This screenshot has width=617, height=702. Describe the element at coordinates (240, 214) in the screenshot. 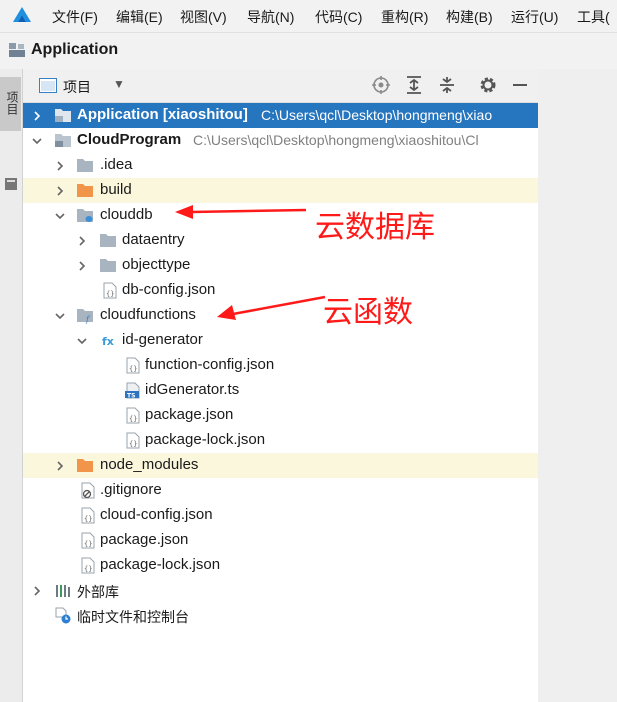

I see `annotation-arrow-clouddb` at that location.